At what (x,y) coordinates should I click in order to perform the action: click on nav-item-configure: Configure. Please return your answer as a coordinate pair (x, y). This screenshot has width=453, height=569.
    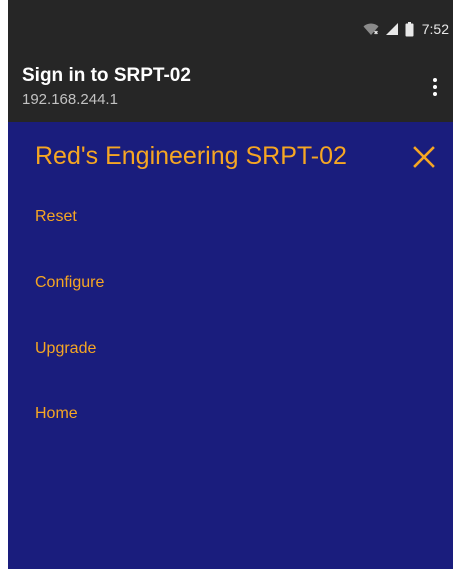
    Looking at the image, I should click on (69, 283).